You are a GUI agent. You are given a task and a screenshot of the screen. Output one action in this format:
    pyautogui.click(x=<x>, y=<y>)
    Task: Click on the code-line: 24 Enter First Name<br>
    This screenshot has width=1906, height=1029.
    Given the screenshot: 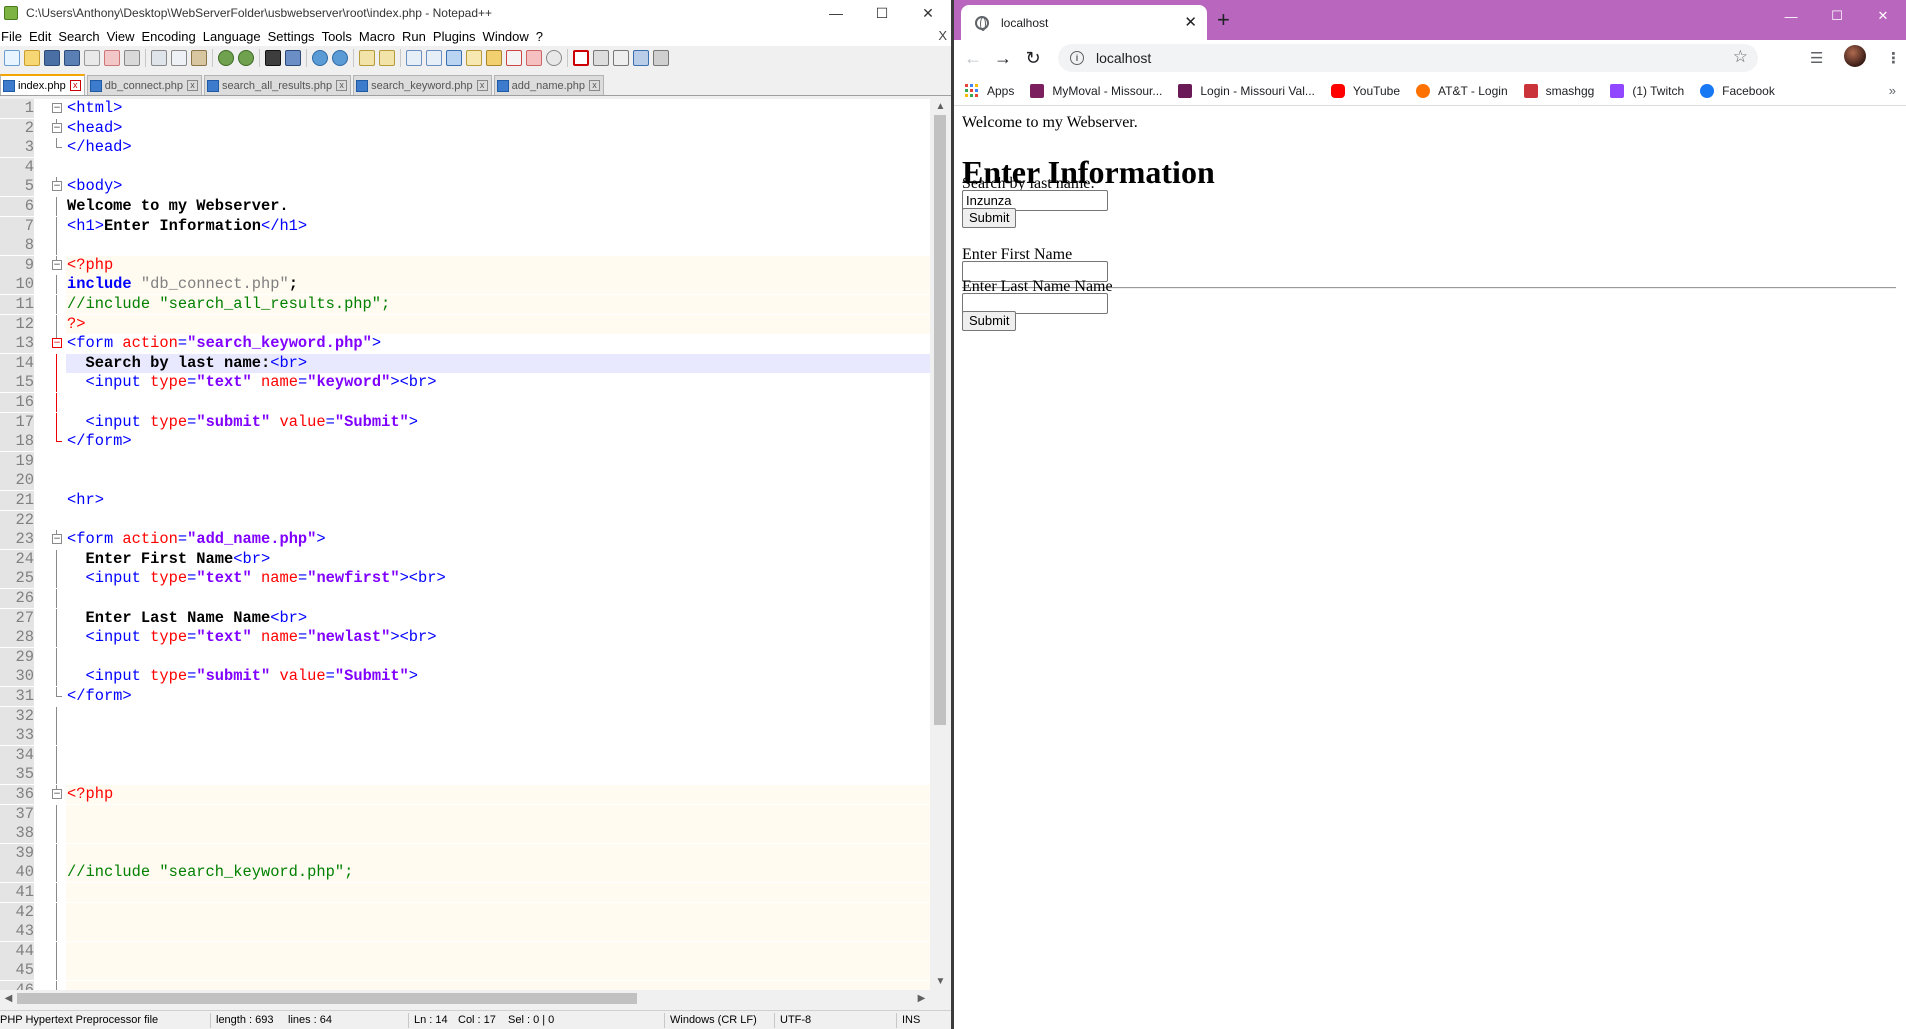 What is the action you would take?
    pyautogui.click(x=465, y=559)
    